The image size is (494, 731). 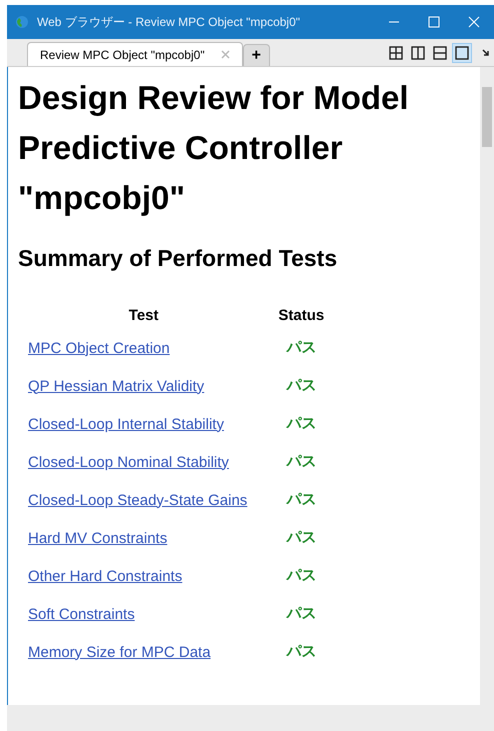 What do you see at coordinates (119, 652) in the screenshot?
I see `test-link: Memory Size for MPC Data` at bounding box center [119, 652].